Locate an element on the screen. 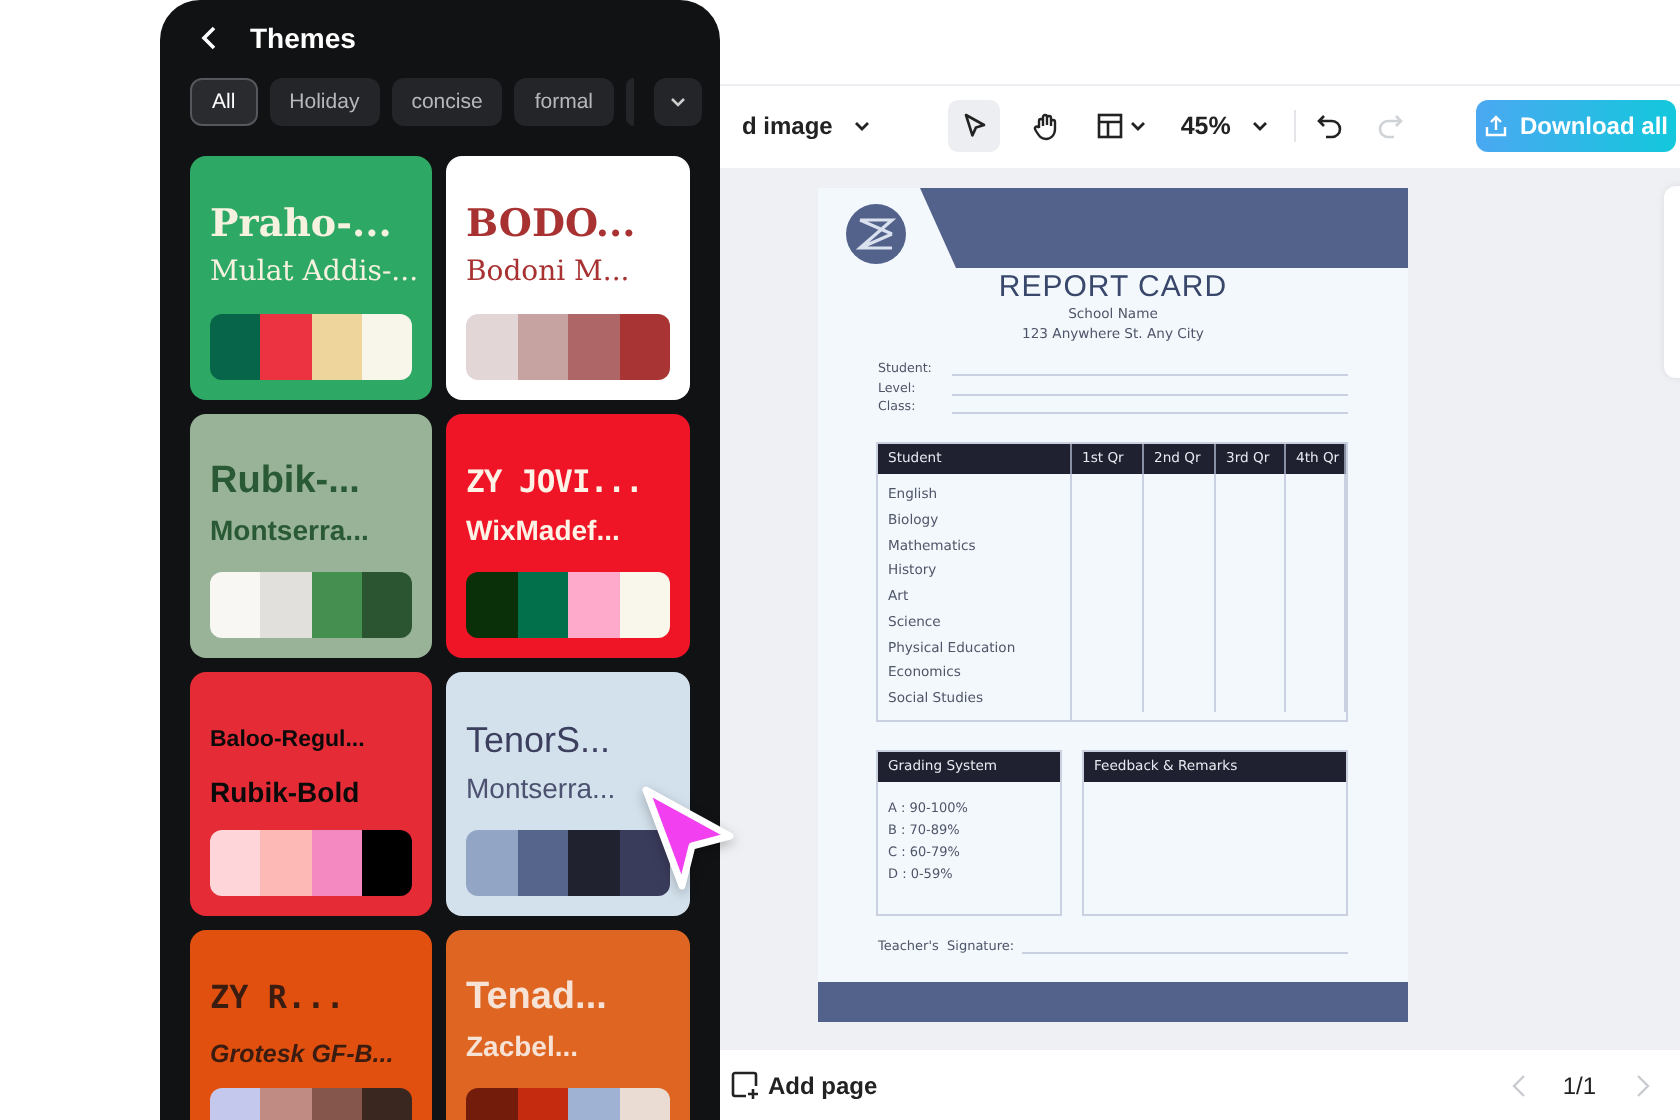 The height and width of the screenshot is (1120, 1680). undo-icon is located at coordinates (1330, 126).